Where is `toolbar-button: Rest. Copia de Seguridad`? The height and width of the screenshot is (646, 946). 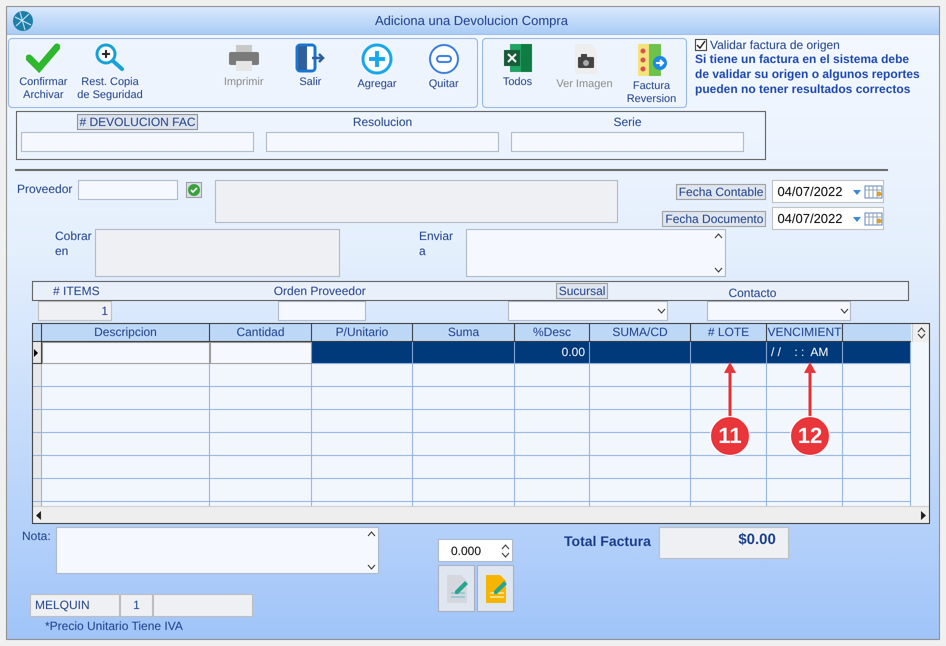
toolbar-button: Rest. Copia de Seguridad is located at coordinates (110, 73).